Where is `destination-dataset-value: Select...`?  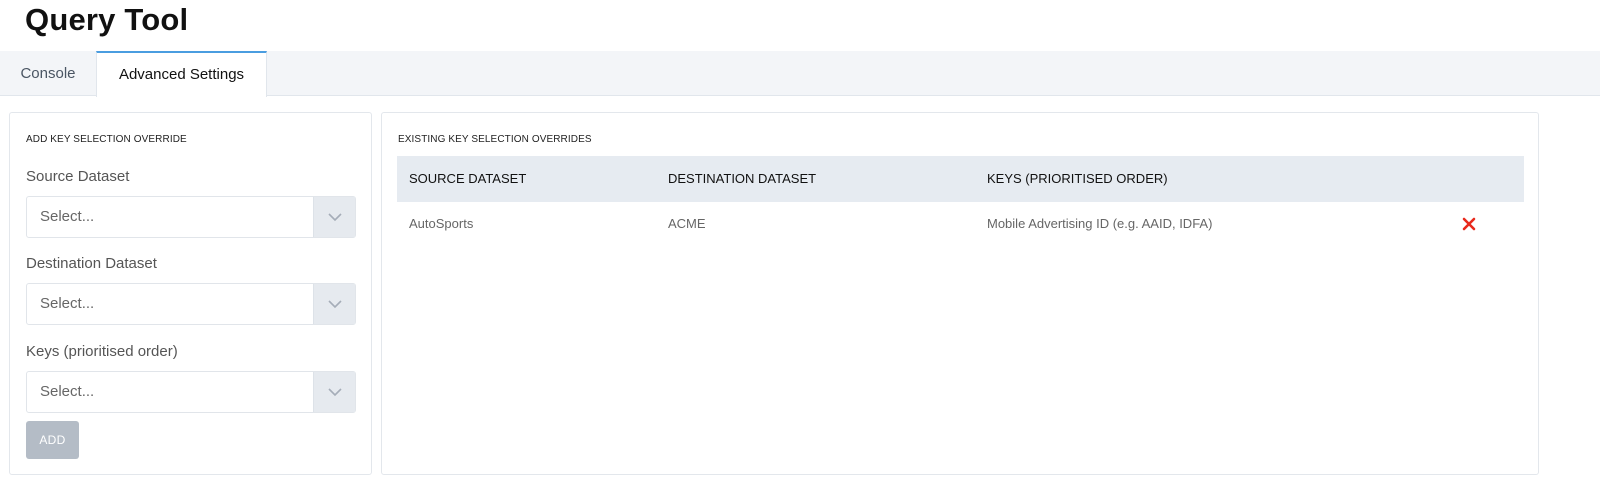 destination-dataset-value: Select... is located at coordinates (67, 303).